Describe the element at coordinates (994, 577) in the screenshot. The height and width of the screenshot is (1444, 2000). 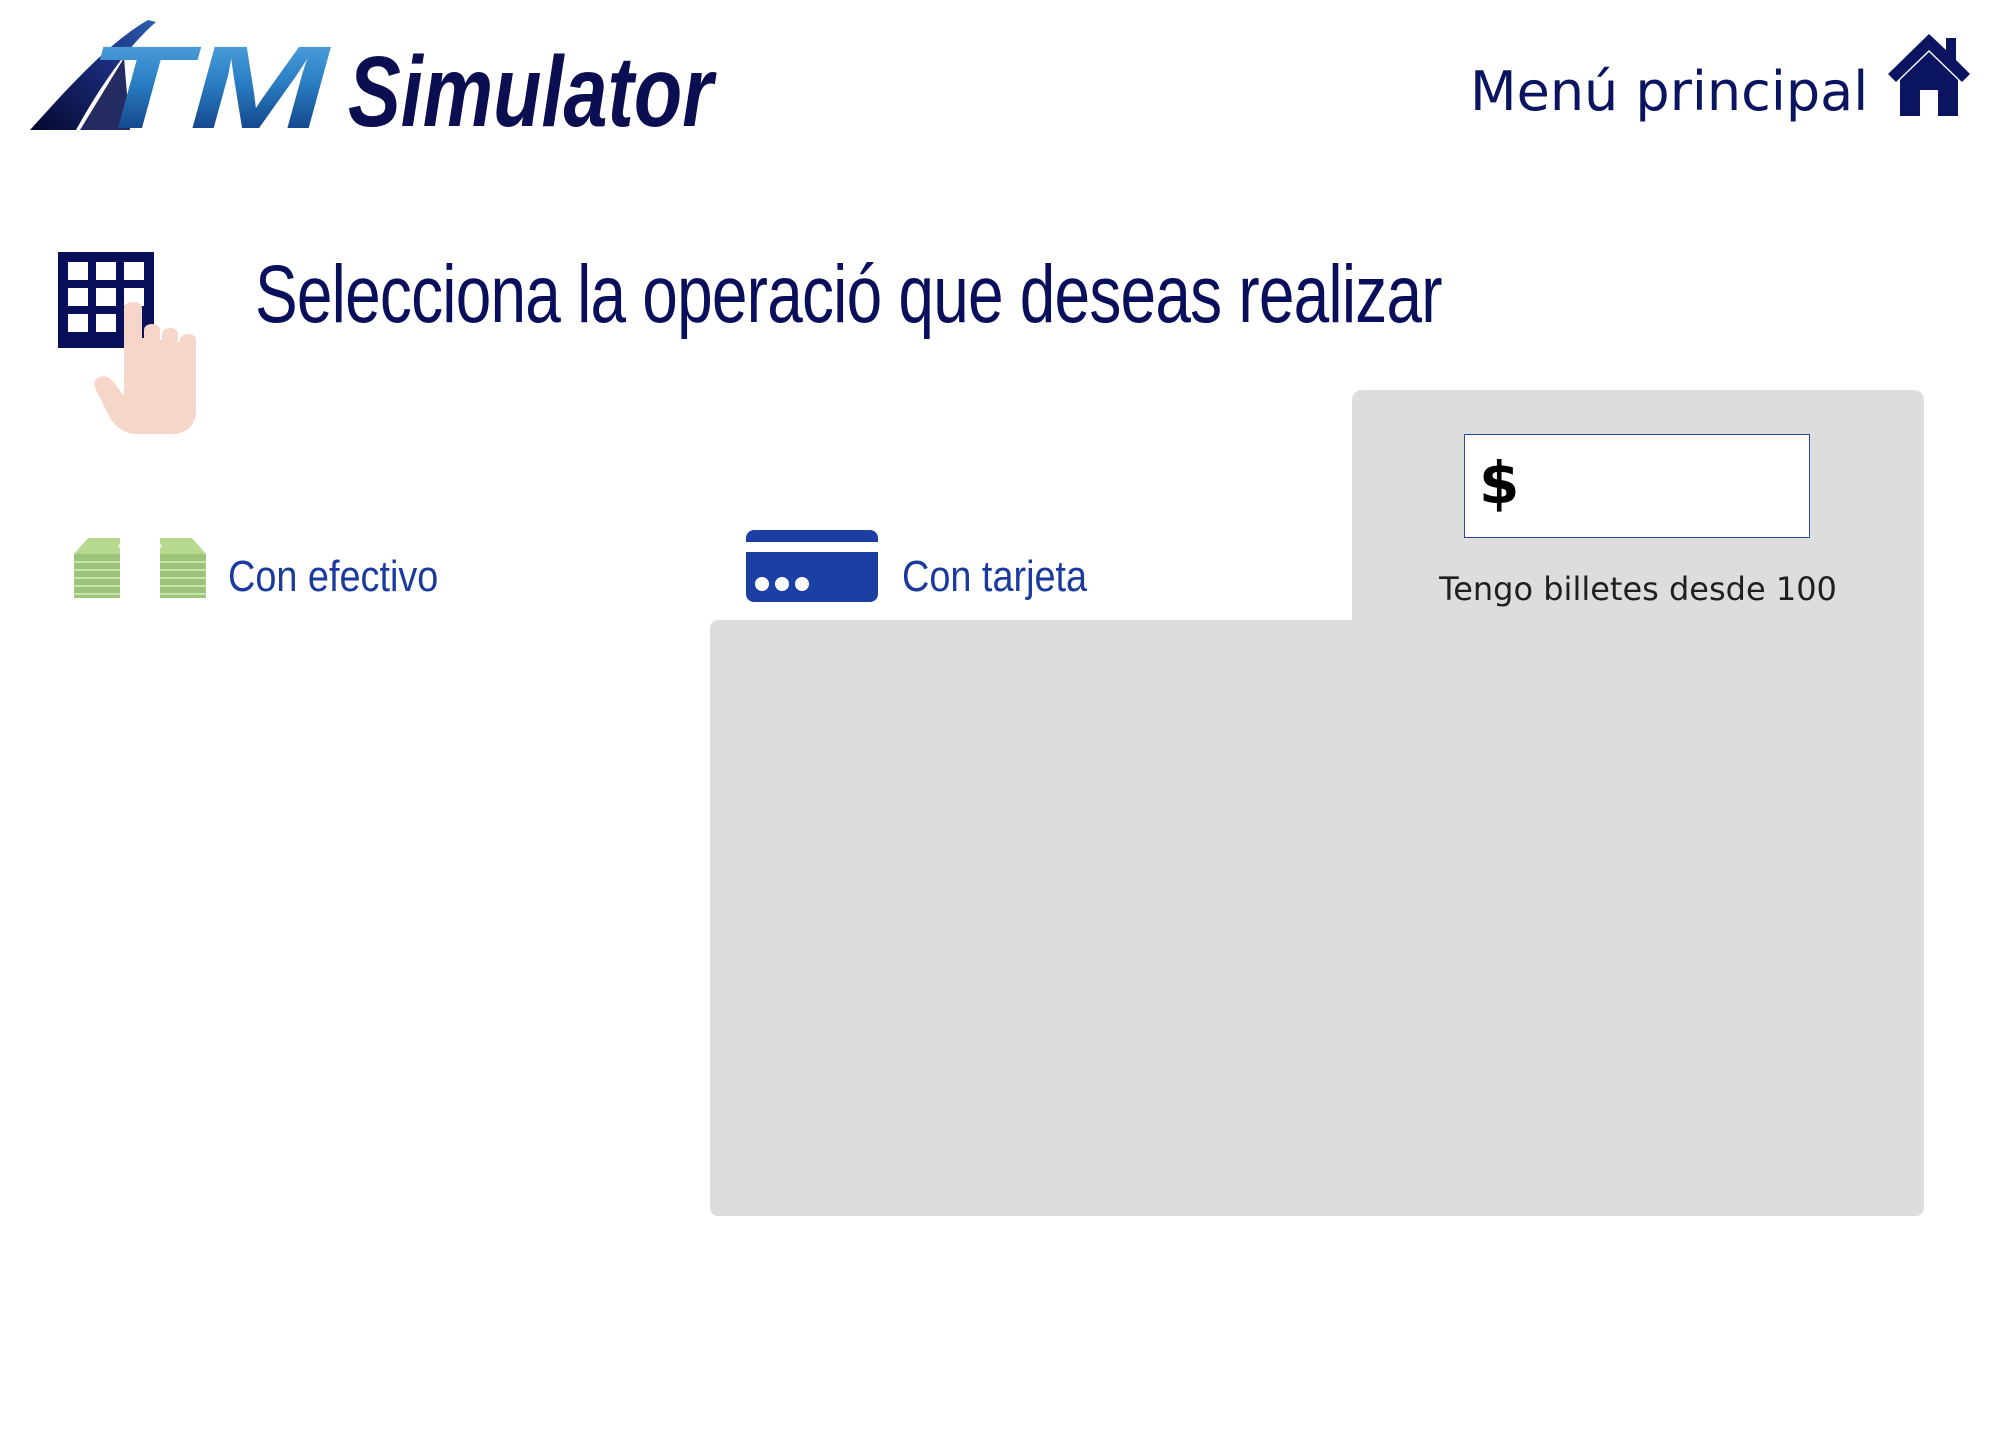
I see `option-card-label: Con tarjeta` at that location.